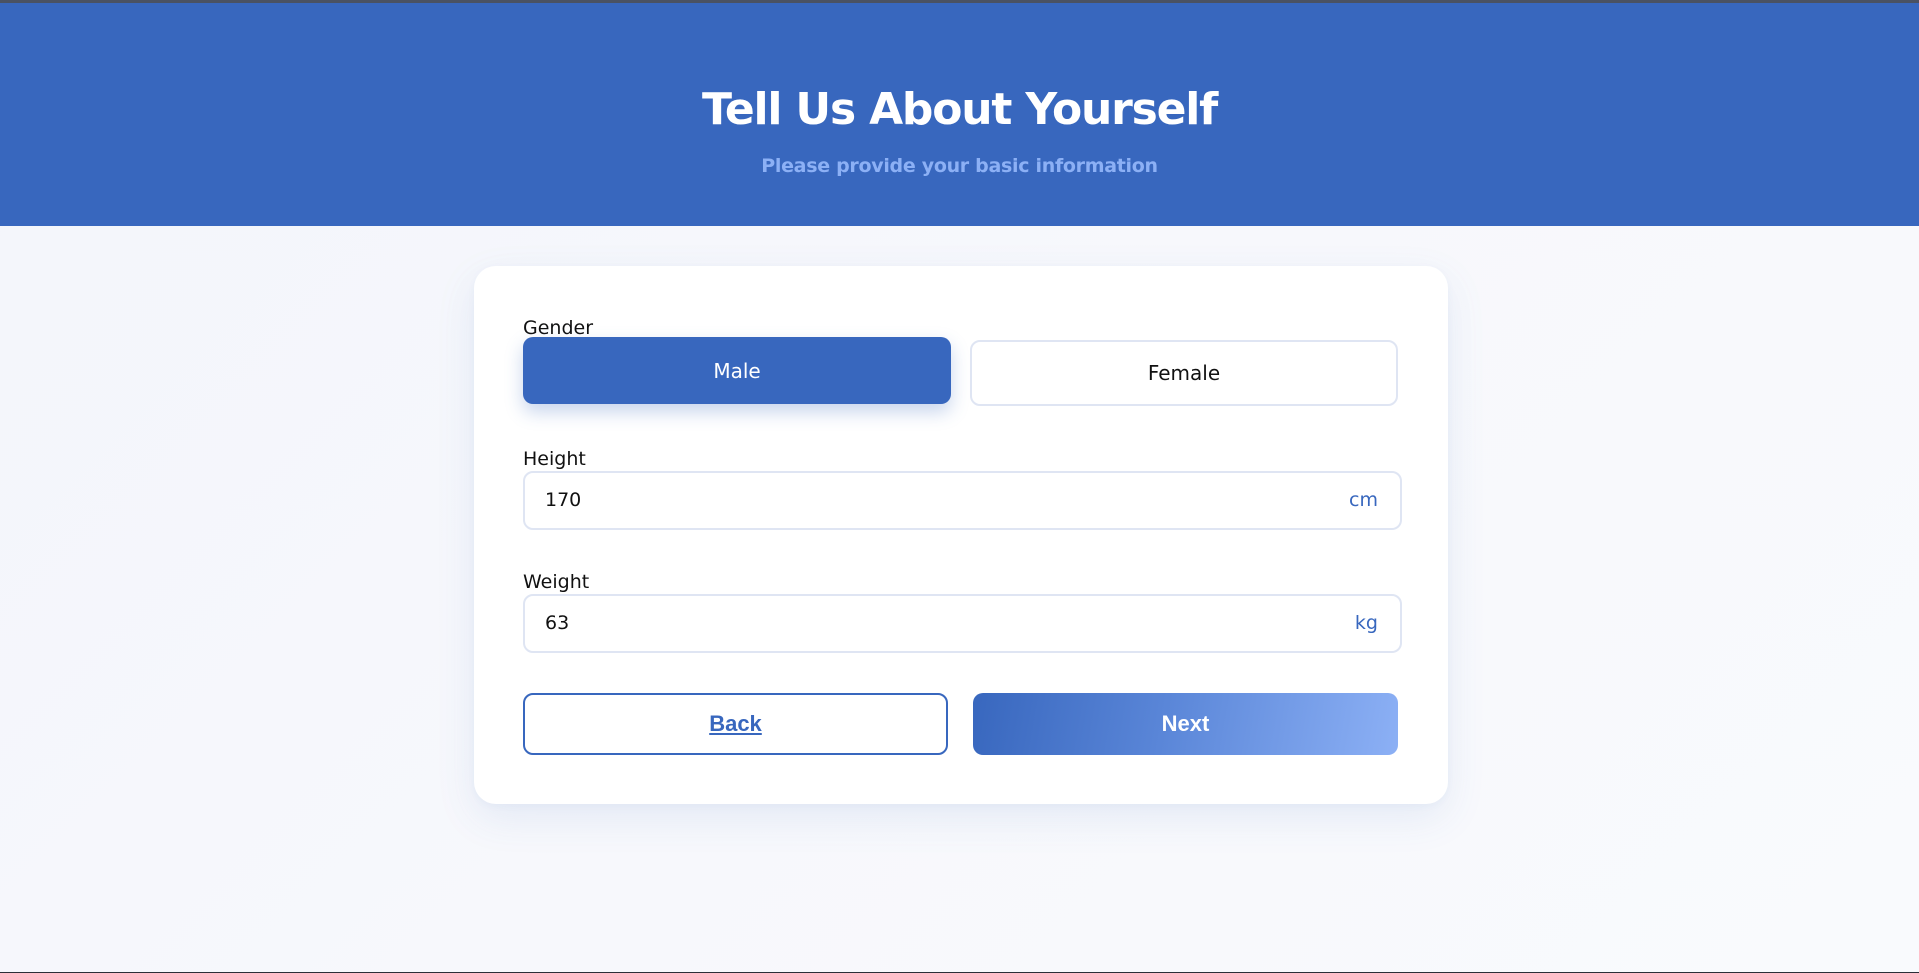 Image resolution: width=1919 pixels, height=973 pixels. Describe the element at coordinates (959, 166) in the screenshot. I see `page-subtitle: Please provide your basic information` at that location.